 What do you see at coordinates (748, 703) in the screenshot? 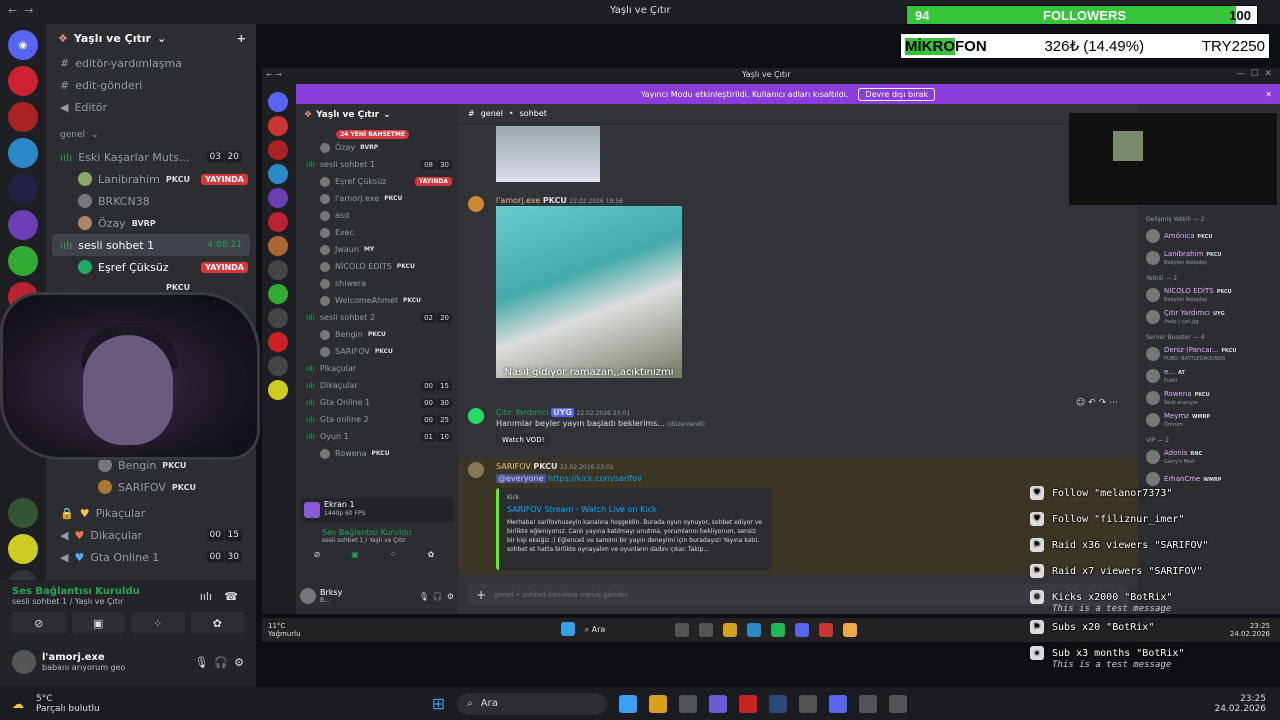
I see `opera-icon` at bounding box center [748, 703].